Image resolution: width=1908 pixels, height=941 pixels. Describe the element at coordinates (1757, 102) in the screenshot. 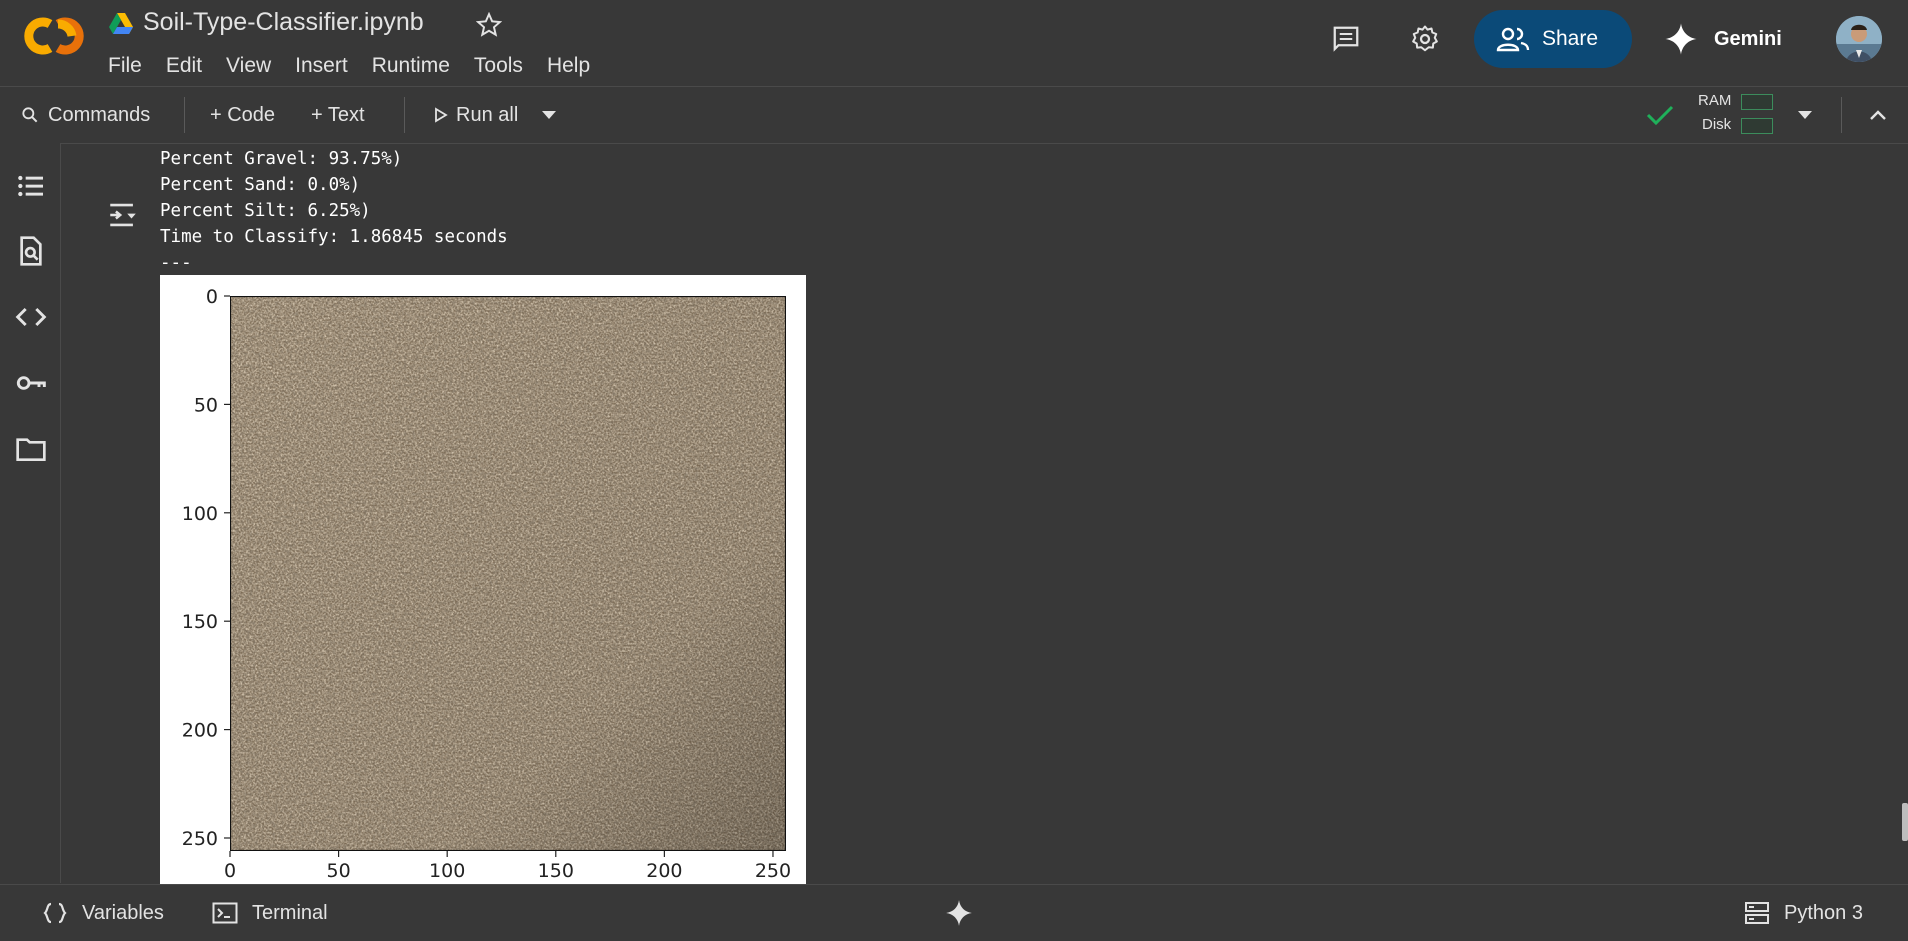

I see `ram-meter` at that location.